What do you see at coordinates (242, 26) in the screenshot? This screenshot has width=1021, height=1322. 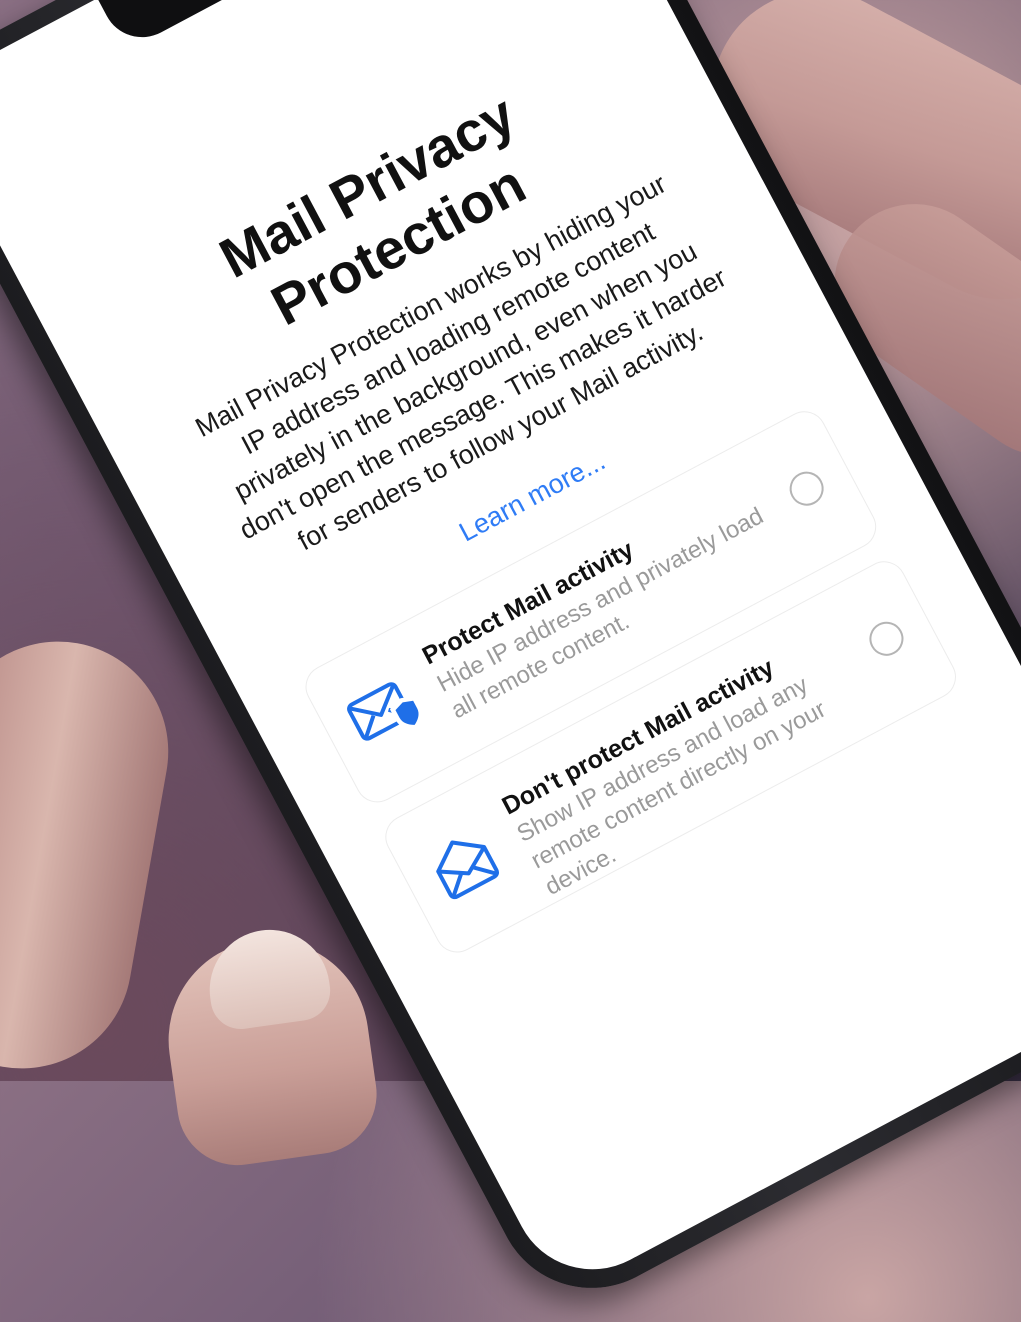 I see `phone-notch` at bounding box center [242, 26].